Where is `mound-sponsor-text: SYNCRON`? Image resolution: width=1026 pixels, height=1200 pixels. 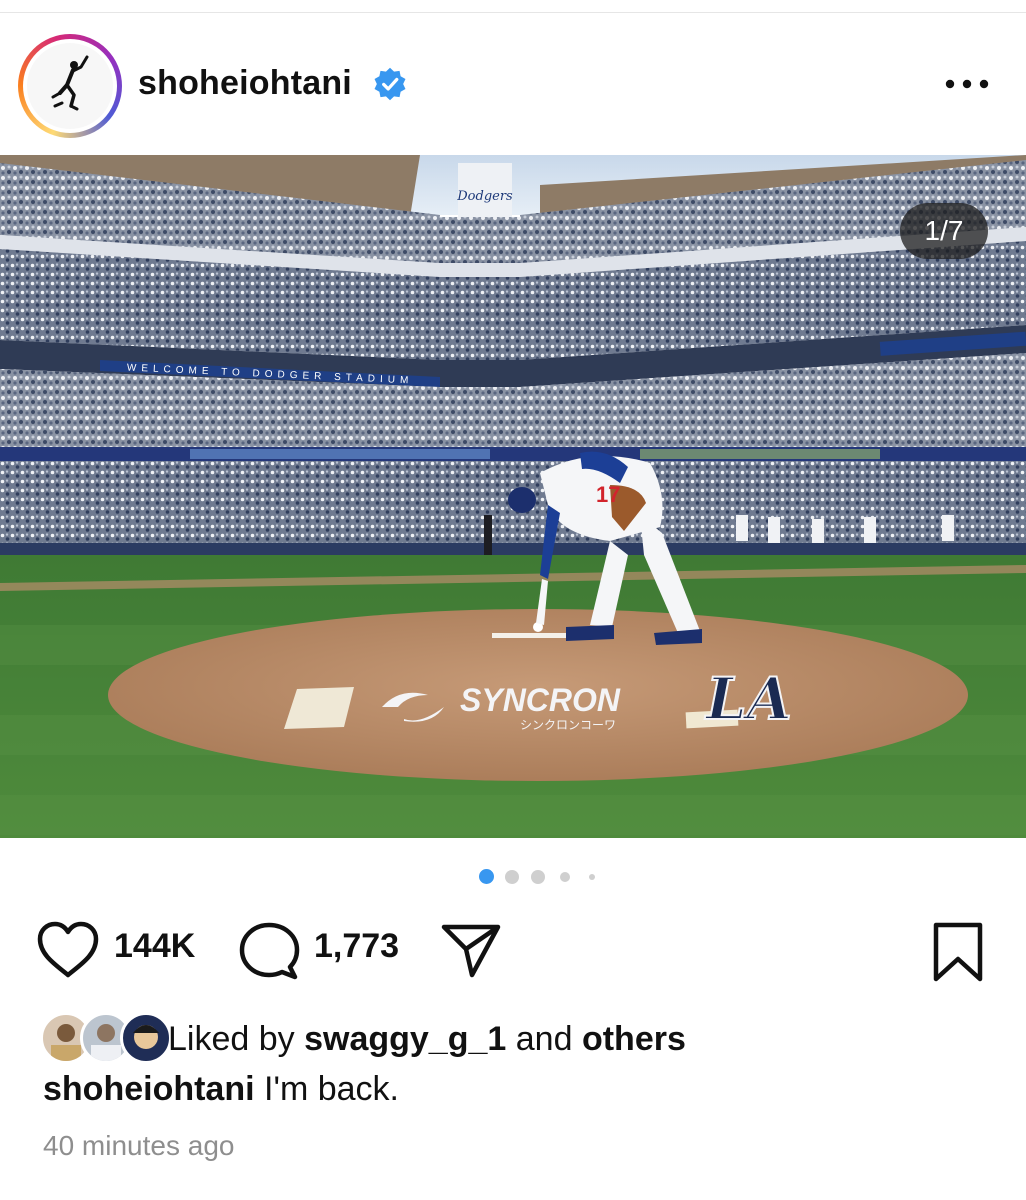
mound-sponsor-text: SYNCRON is located at coordinates (540, 700).